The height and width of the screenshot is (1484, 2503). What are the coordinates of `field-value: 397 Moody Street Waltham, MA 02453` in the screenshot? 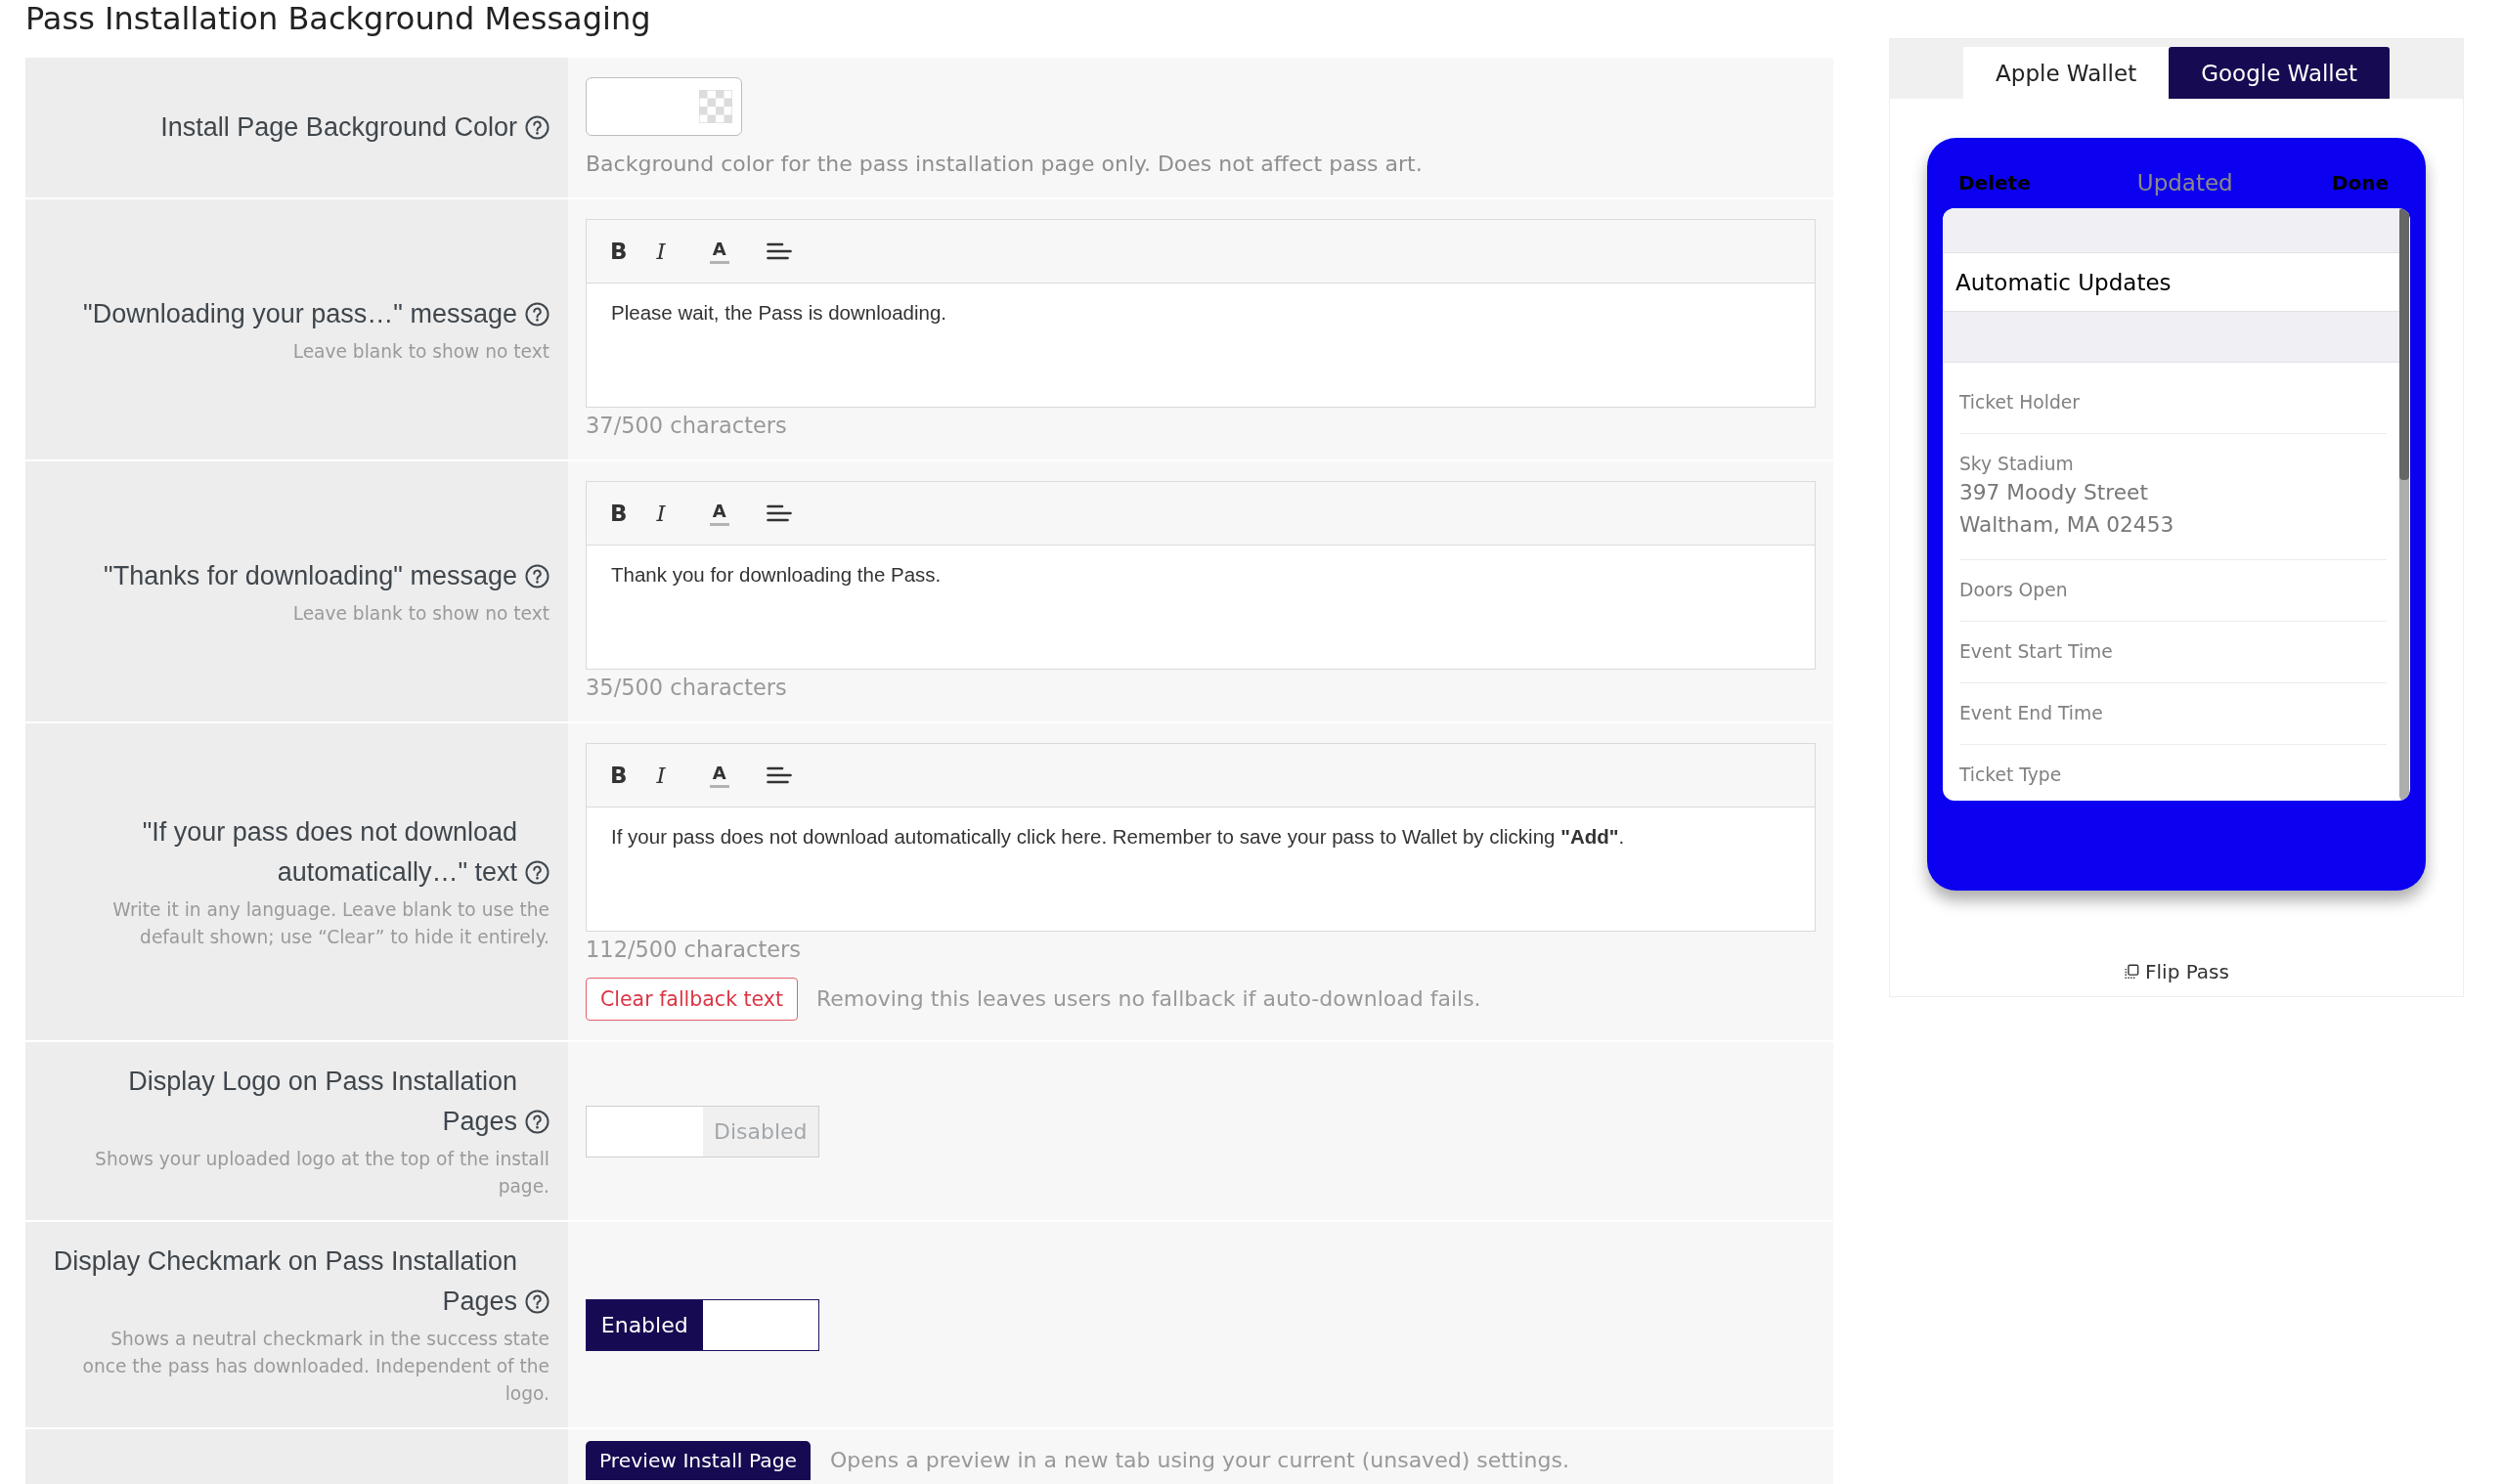 It's located at (2067, 509).